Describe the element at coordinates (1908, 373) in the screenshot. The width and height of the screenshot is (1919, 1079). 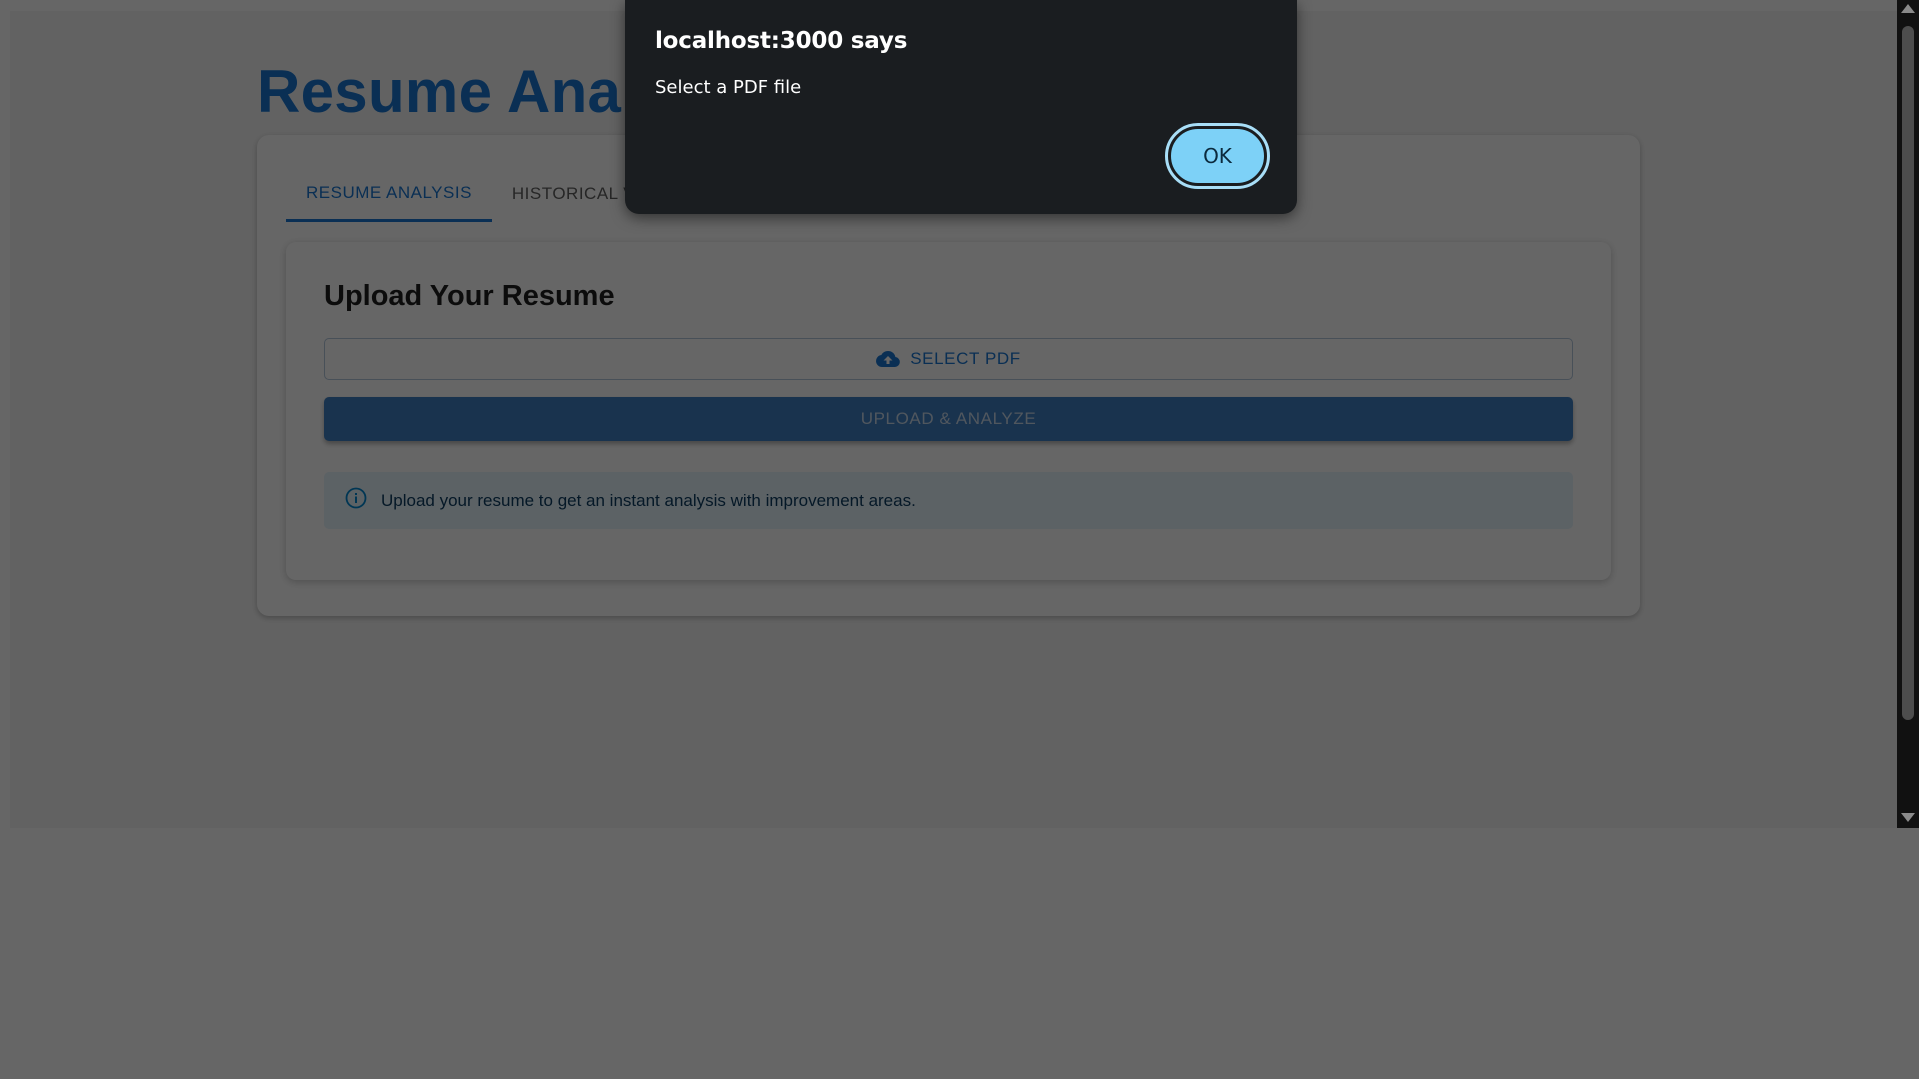
I see `scrollbar-thumb` at that location.